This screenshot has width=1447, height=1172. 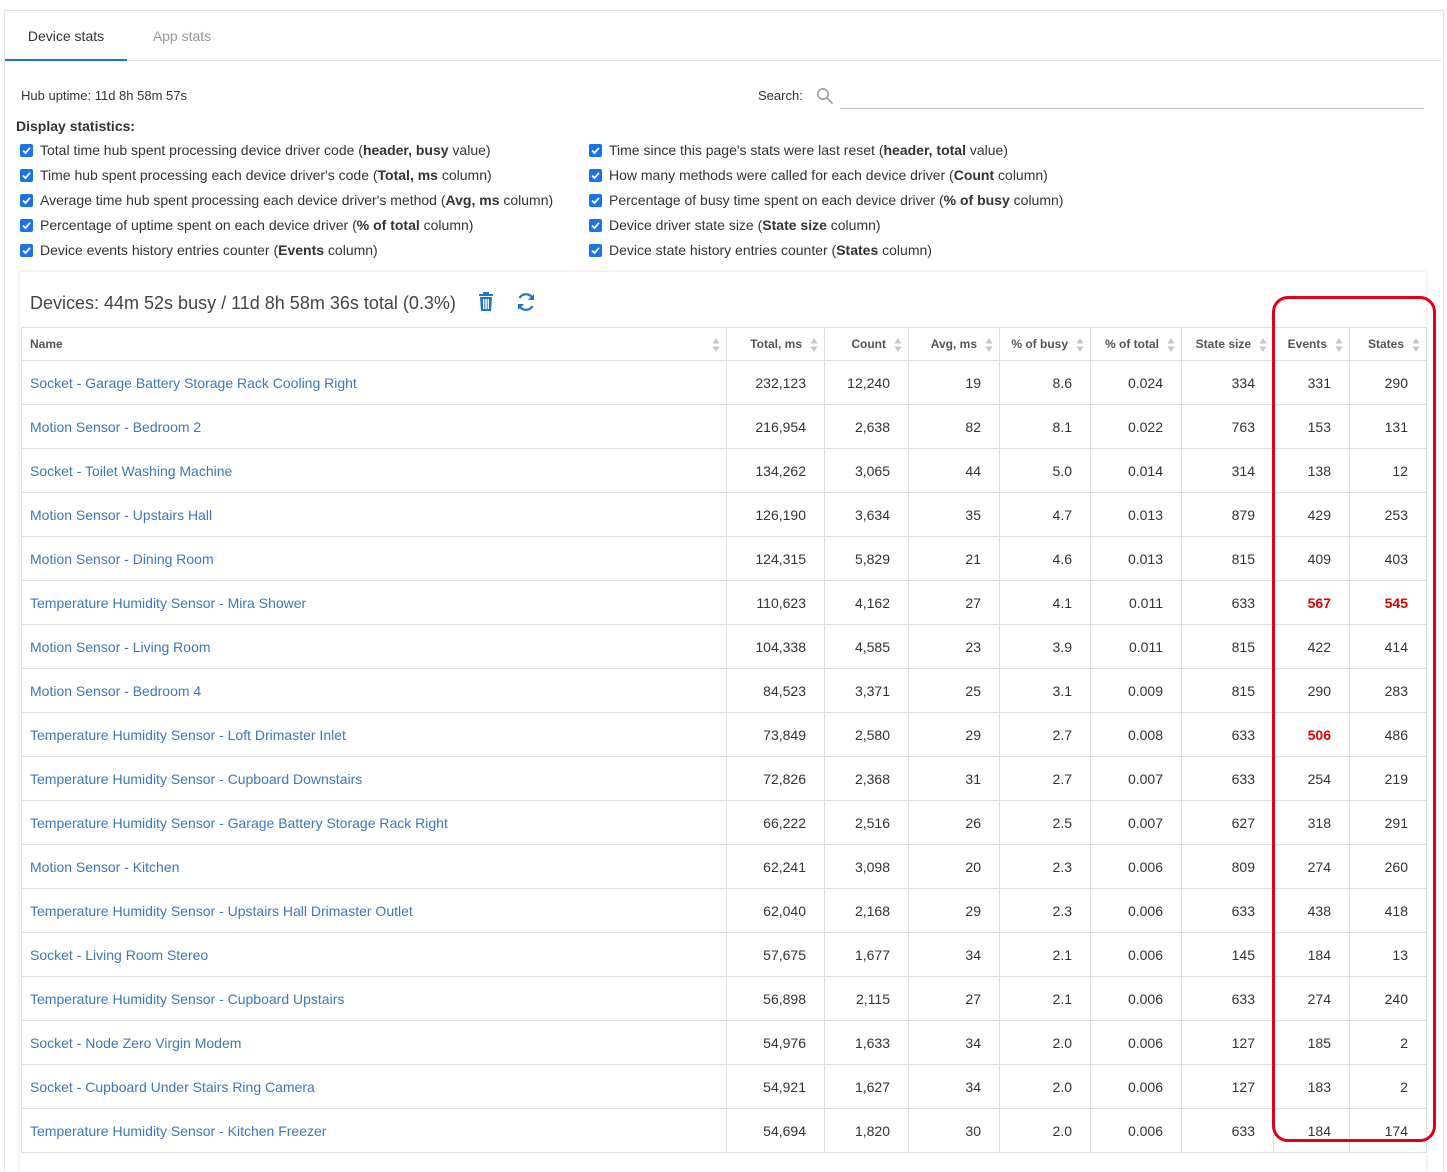 What do you see at coordinates (954, 954) in the screenshot?
I see `cell-avg: 34` at bounding box center [954, 954].